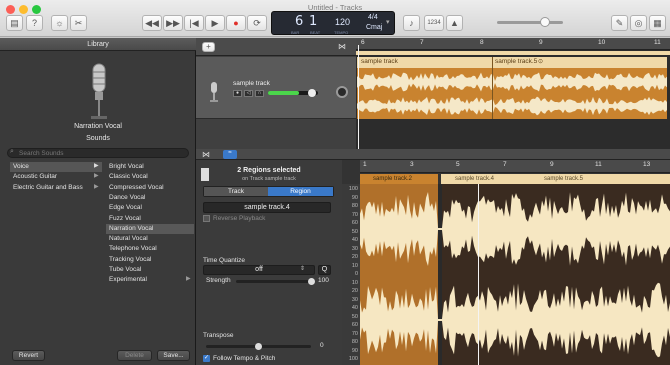 This screenshot has height=365, width=670. What do you see at coordinates (545, 22) in the screenshot?
I see `master-volume-knob` at bounding box center [545, 22].